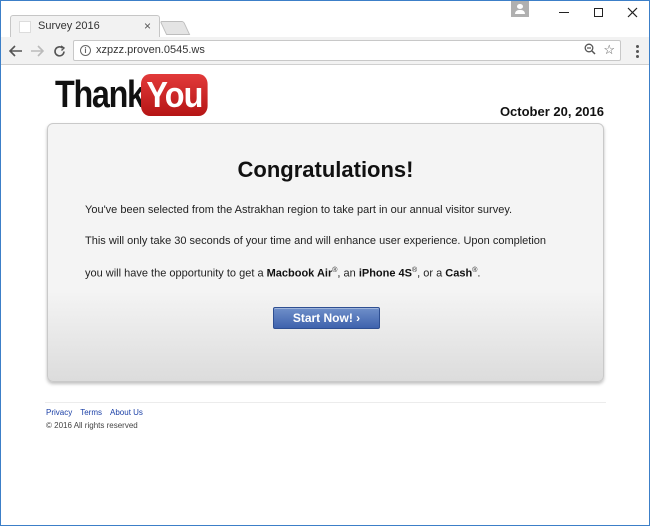 The width and height of the screenshot is (650, 526). I want to click on reload-icon, so click(59, 50).